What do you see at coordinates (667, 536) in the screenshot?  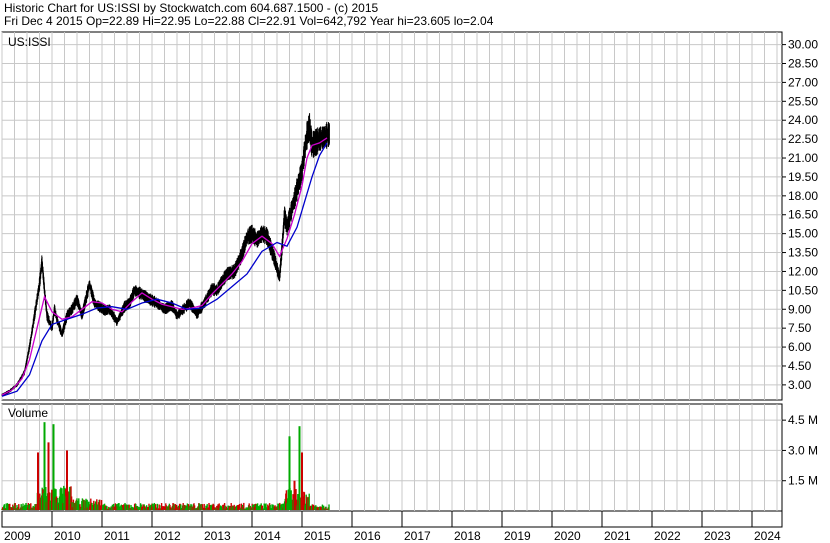 I see `year-tick-label: 2022` at bounding box center [667, 536].